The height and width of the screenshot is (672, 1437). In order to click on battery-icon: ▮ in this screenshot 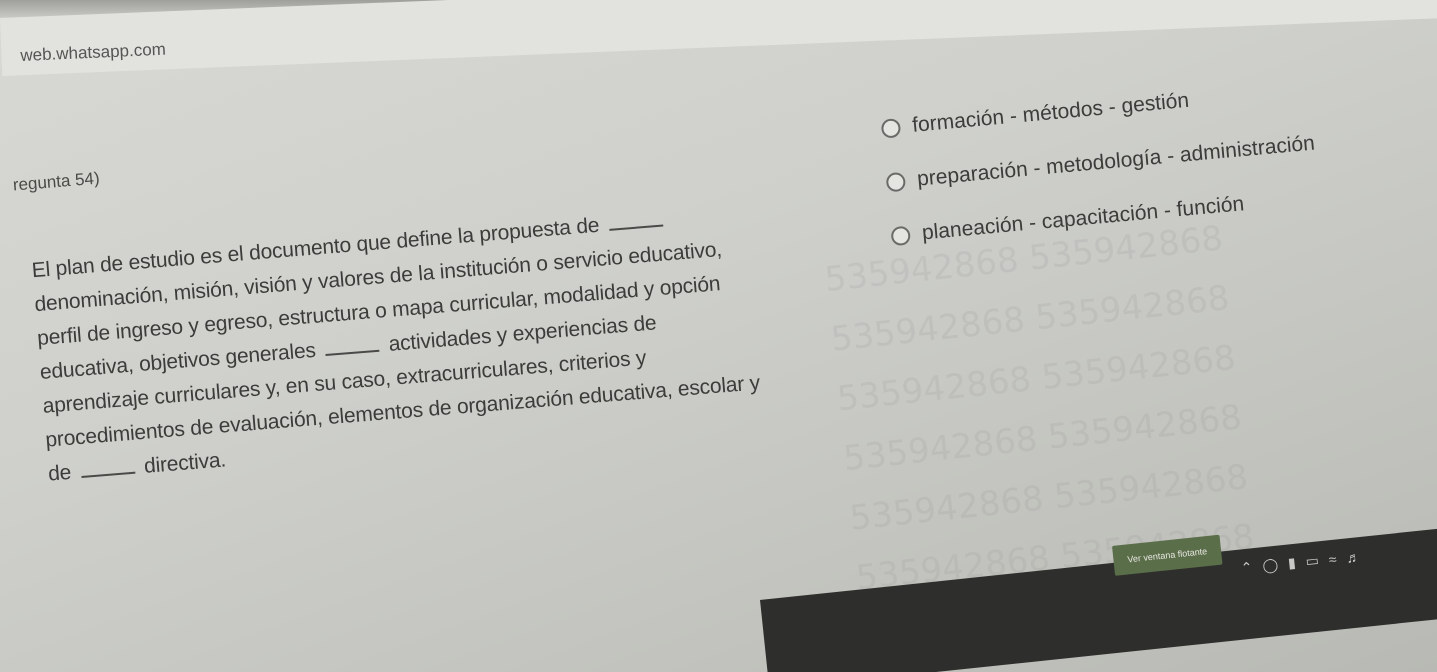, I will do `click(1291, 563)`.